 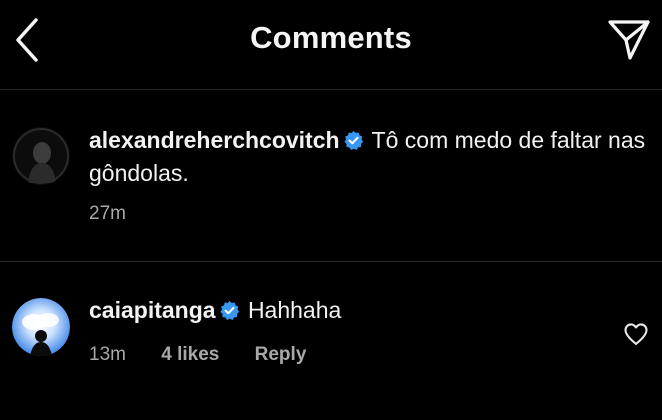 I want to click on heart-icon, so click(x=636, y=334).